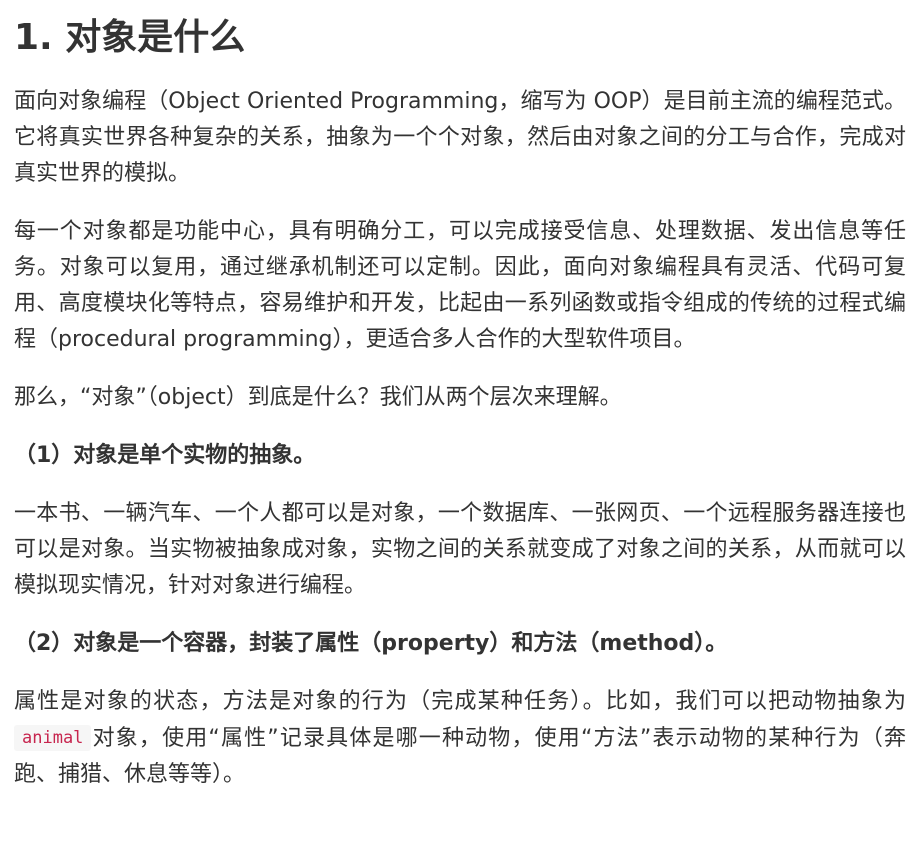 The height and width of the screenshot is (850, 917). I want to click on inline-code-animal: animal, so click(53, 738).